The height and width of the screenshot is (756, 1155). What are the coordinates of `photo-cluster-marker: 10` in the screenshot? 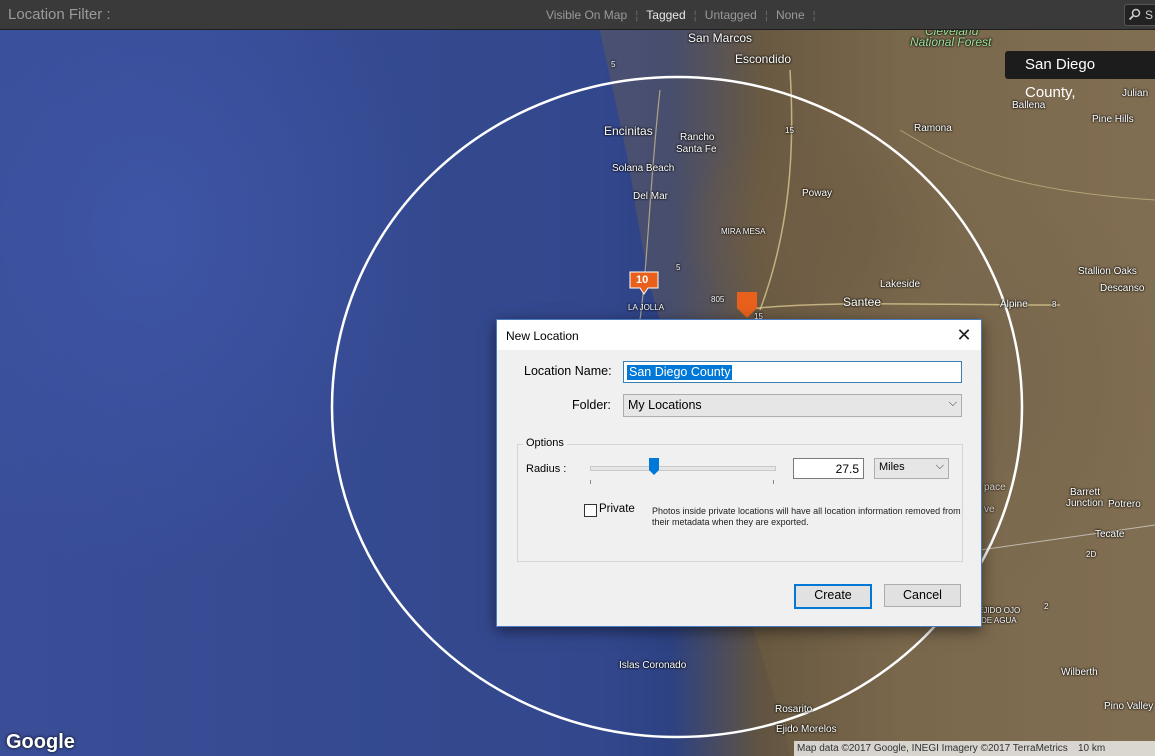 It's located at (645, 285).